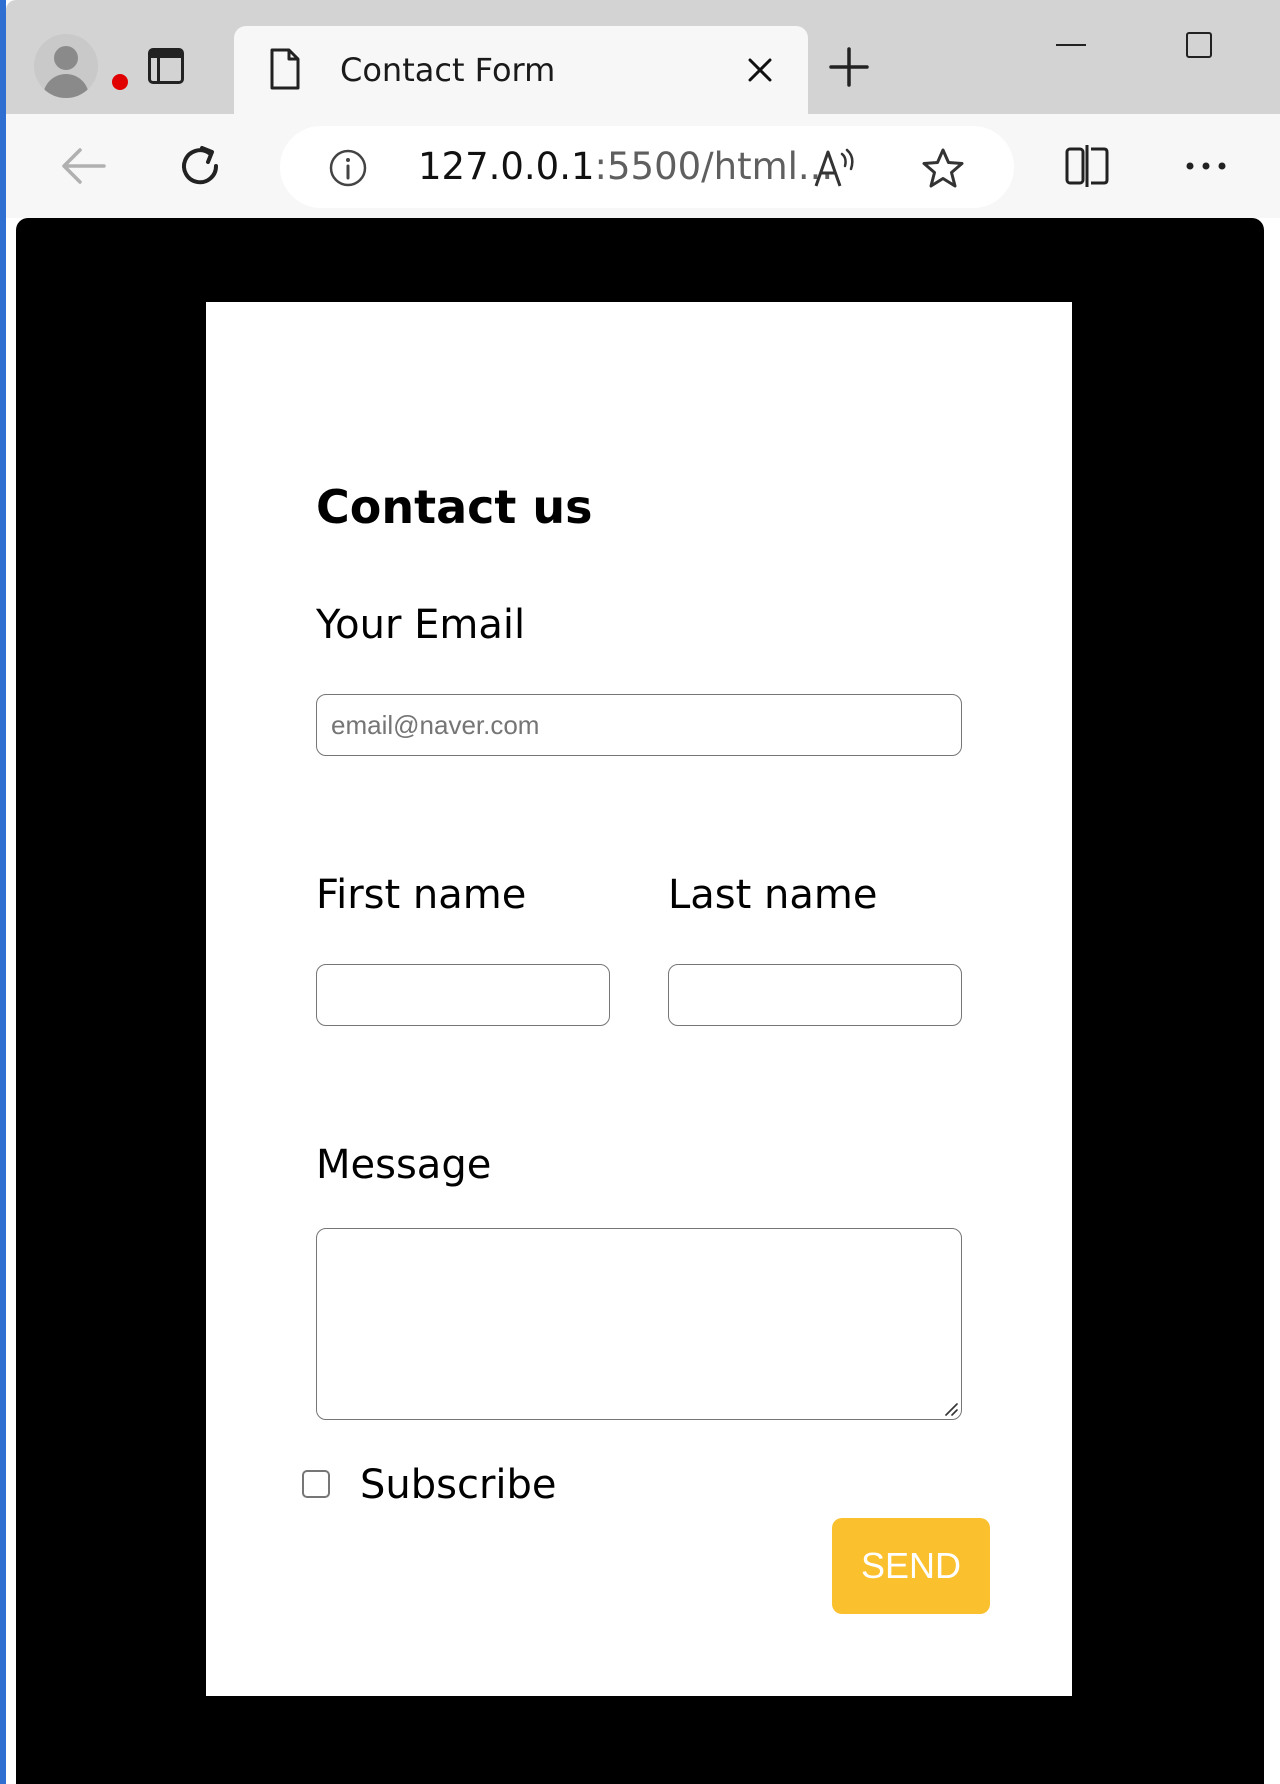 Image resolution: width=1280 pixels, height=1784 pixels. What do you see at coordinates (166, 66) in the screenshot?
I see `tab-actions-icon` at bounding box center [166, 66].